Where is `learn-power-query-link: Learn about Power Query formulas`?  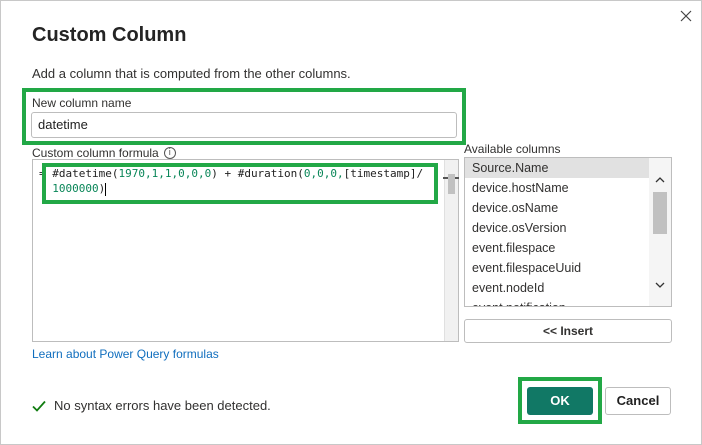 learn-power-query-link: Learn about Power Query formulas is located at coordinates (125, 354).